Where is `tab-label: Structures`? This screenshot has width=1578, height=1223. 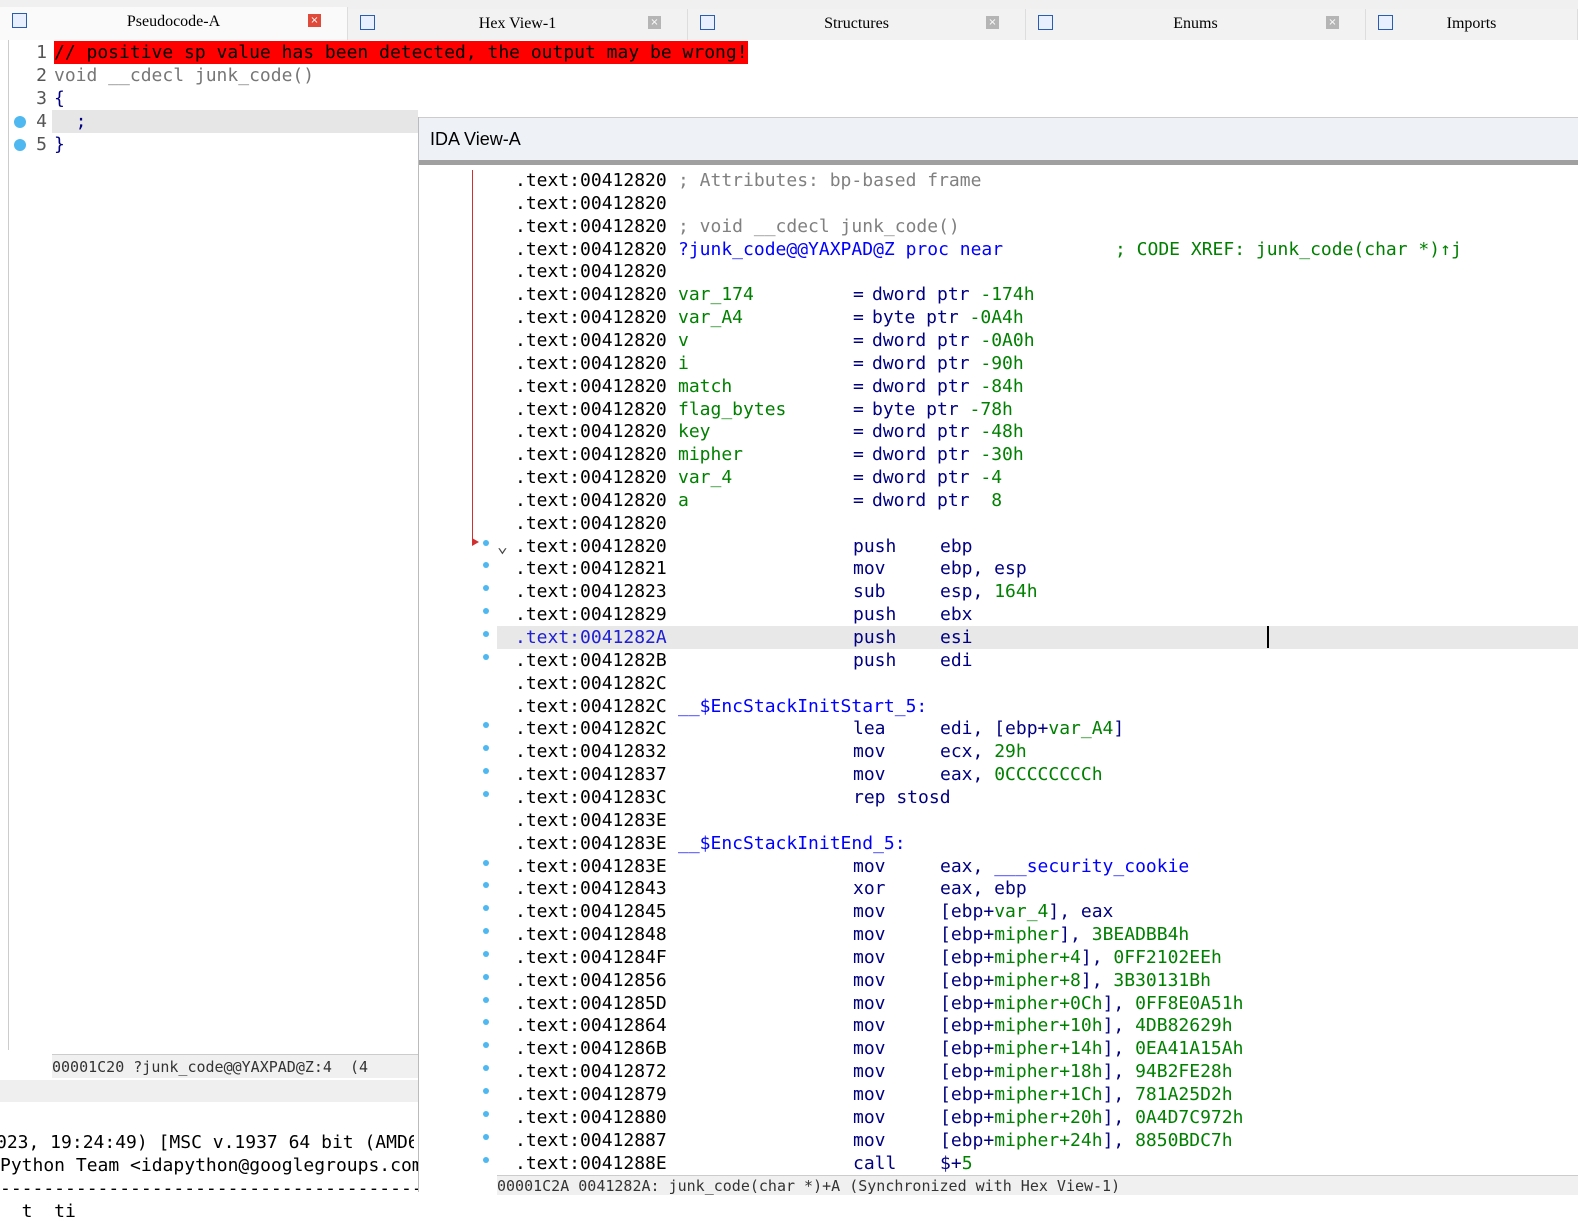
tab-label: Structures is located at coordinates (856, 23).